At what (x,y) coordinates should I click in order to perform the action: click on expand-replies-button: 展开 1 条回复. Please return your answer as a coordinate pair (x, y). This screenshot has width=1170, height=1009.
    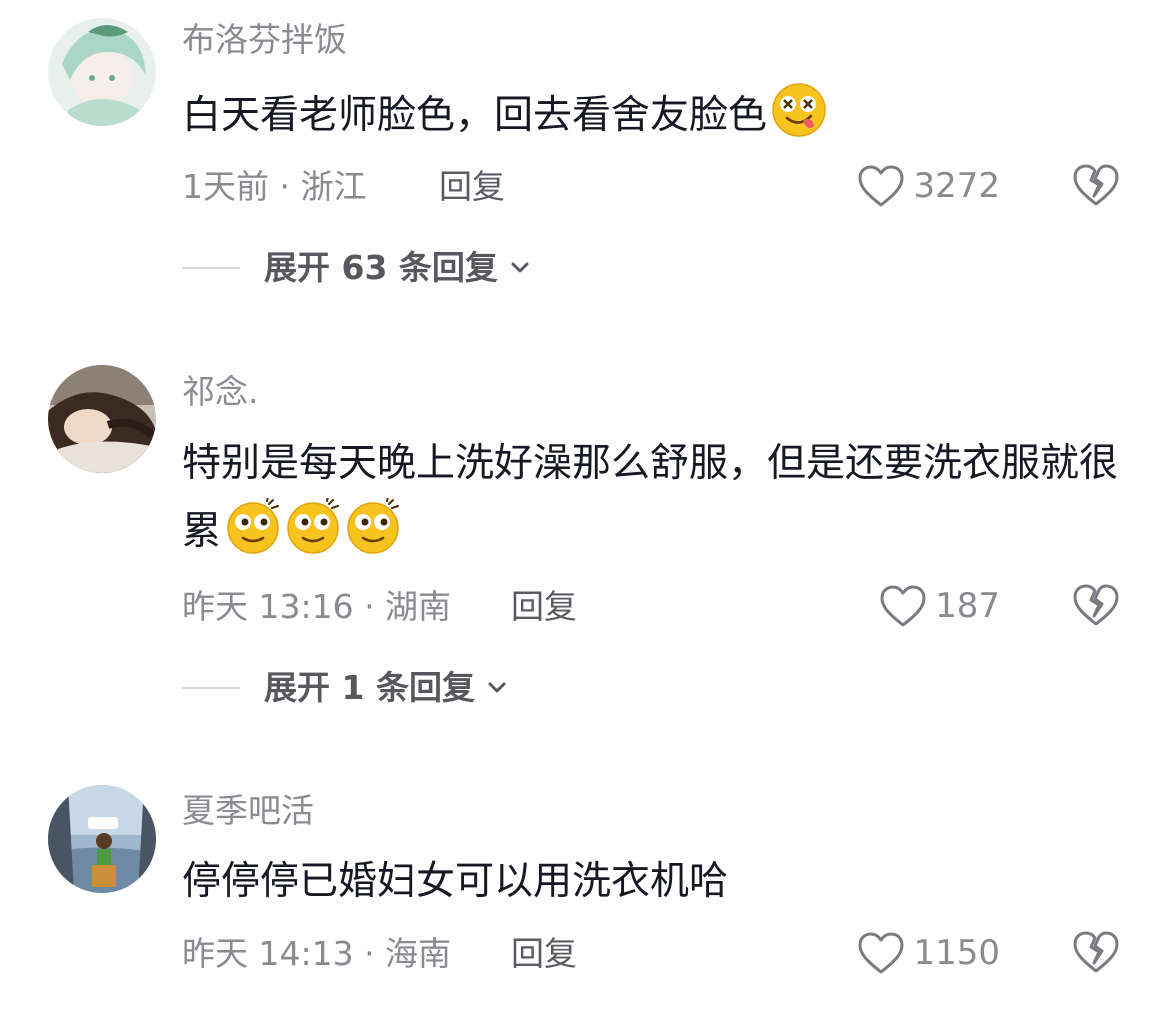
    Looking at the image, I should click on (346, 688).